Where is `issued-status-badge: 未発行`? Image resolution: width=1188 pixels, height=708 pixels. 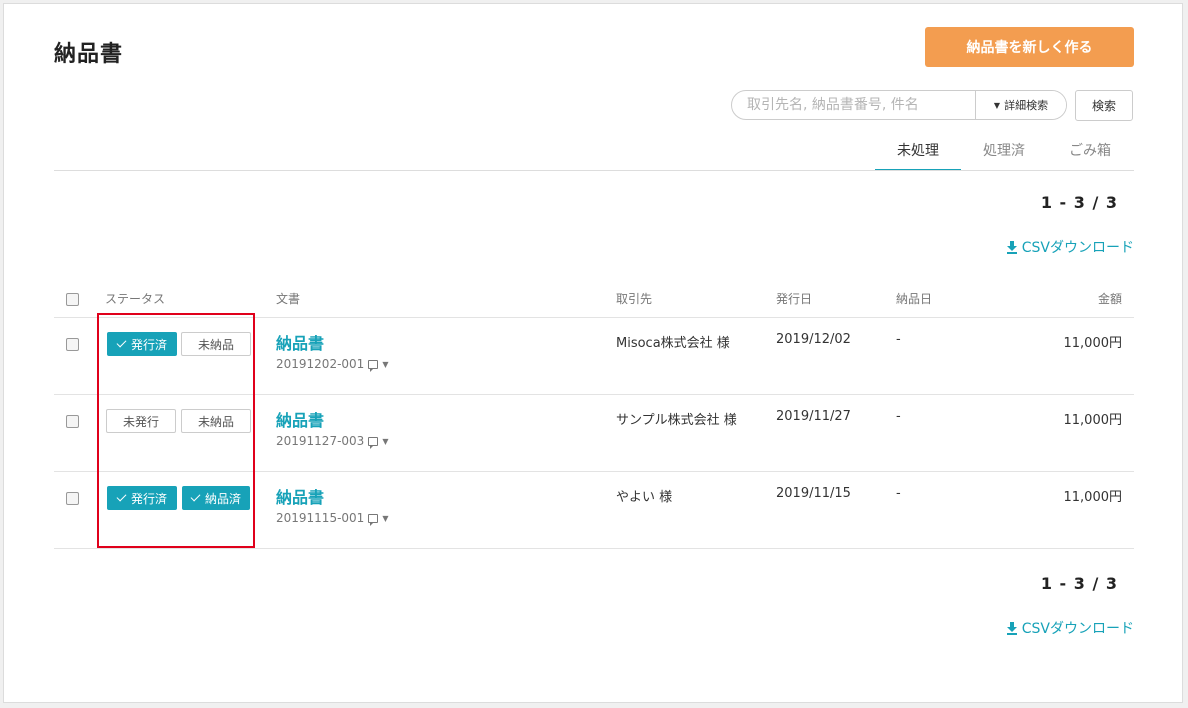
issued-status-badge: 未発行 is located at coordinates (141, 421).